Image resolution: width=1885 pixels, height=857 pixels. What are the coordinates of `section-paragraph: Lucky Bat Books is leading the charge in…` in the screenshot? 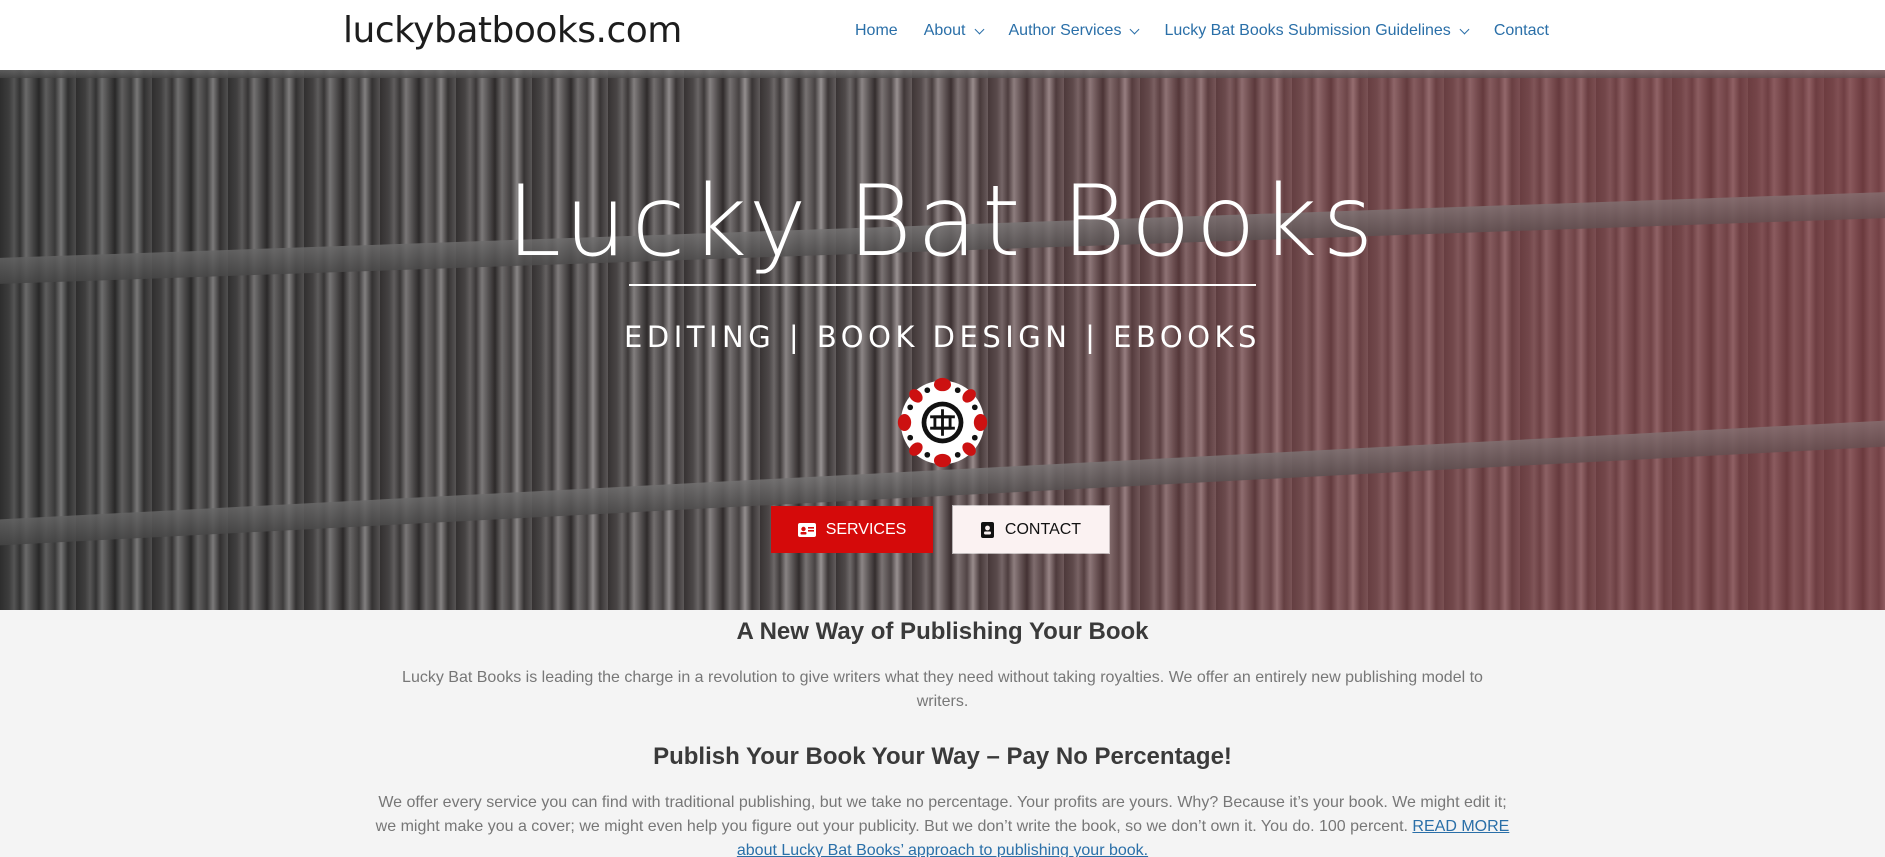 It's located at (942, 689).